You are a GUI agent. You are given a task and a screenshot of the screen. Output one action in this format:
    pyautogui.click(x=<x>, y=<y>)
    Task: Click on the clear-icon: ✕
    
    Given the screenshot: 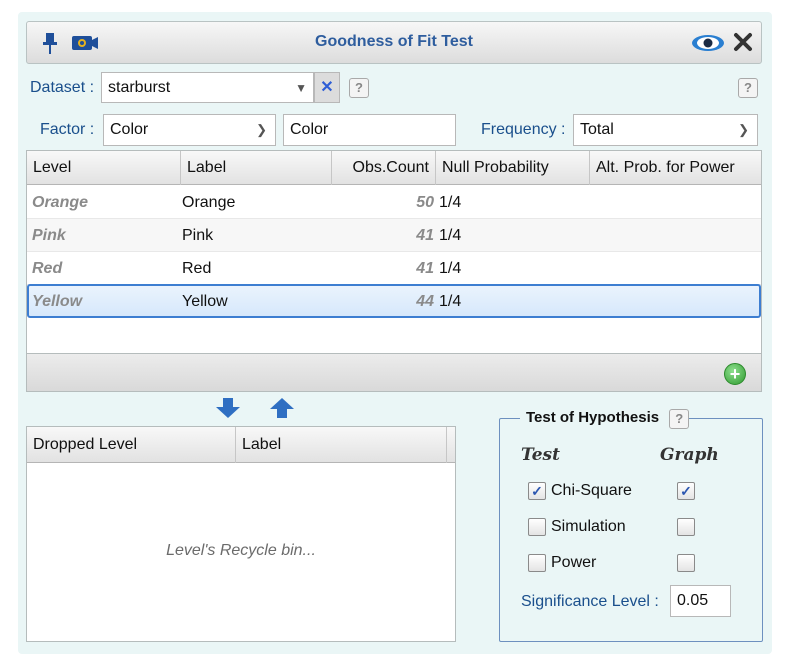 What is the action you would take?
    pyautogui.click(x=327, y=87)
    